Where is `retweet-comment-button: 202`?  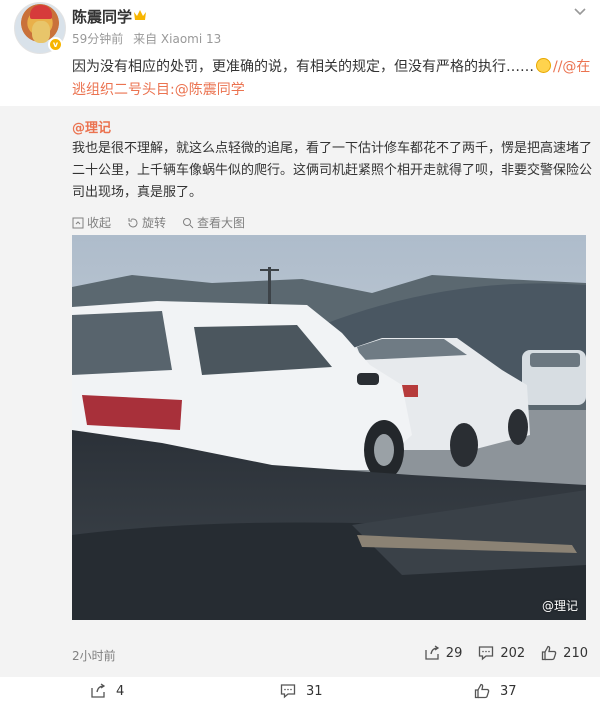
retweet-comment-button: 202 is located at coordinates (501, 653).